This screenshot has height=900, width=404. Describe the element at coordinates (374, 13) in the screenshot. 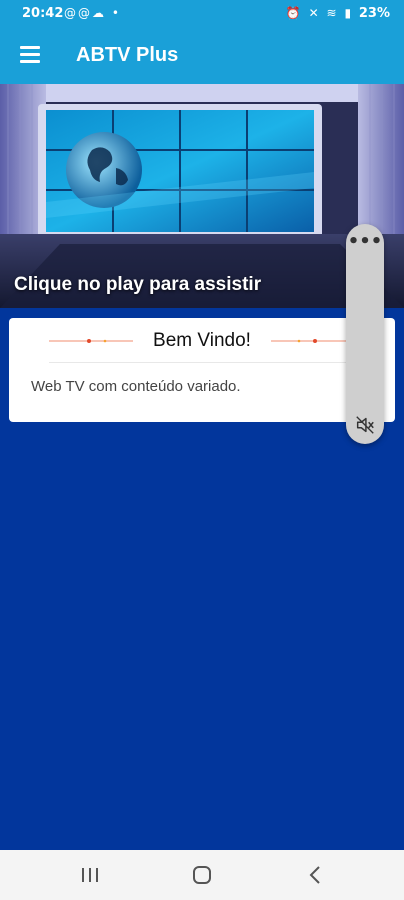

I see `battery-level: 23%` at that location.